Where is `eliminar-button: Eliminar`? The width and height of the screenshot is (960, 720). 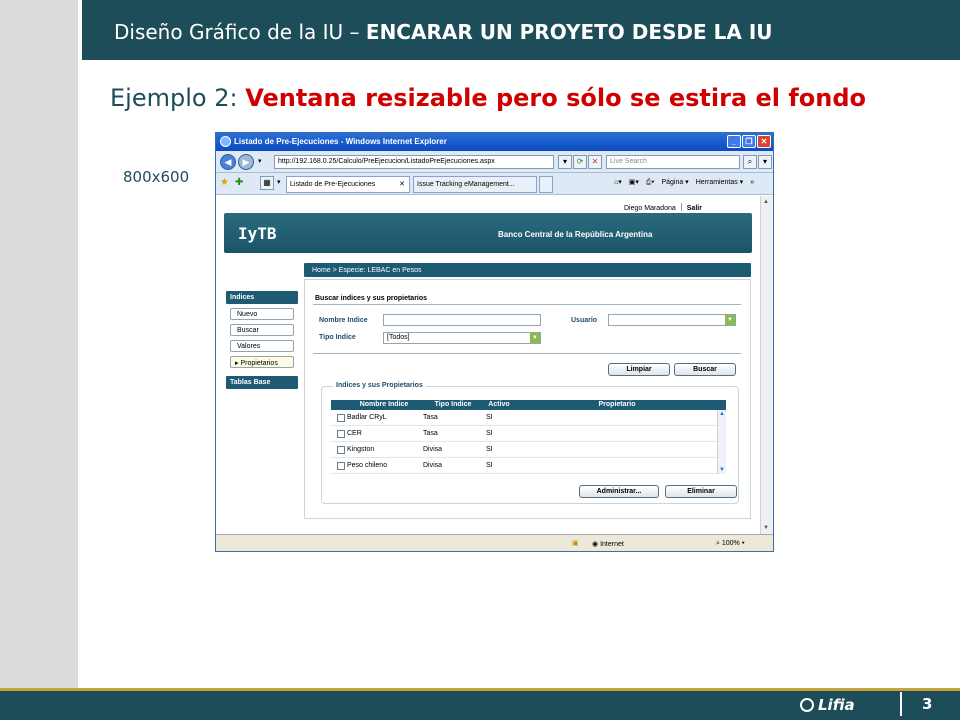
eliminar-button: Eliminar is located at coordinates (701, 491).